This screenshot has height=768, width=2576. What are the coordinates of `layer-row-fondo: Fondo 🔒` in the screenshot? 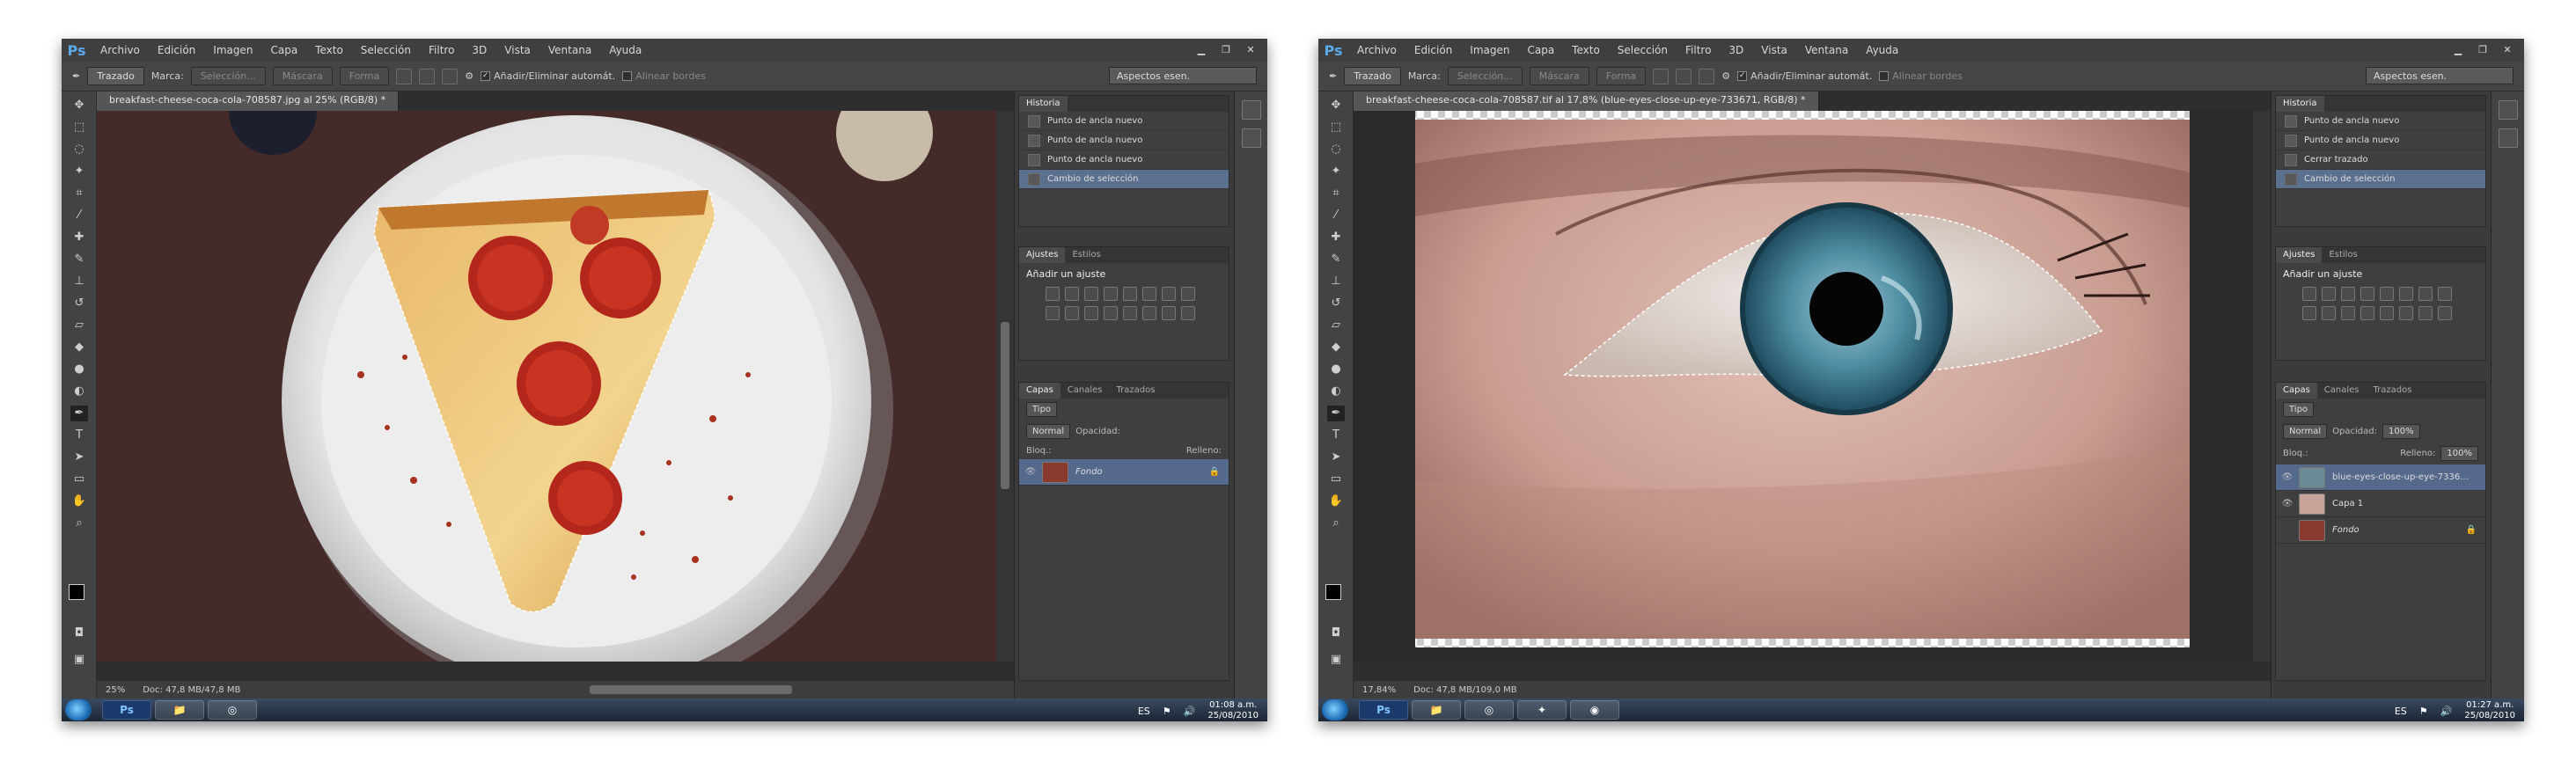 It's located at (2380, 530).